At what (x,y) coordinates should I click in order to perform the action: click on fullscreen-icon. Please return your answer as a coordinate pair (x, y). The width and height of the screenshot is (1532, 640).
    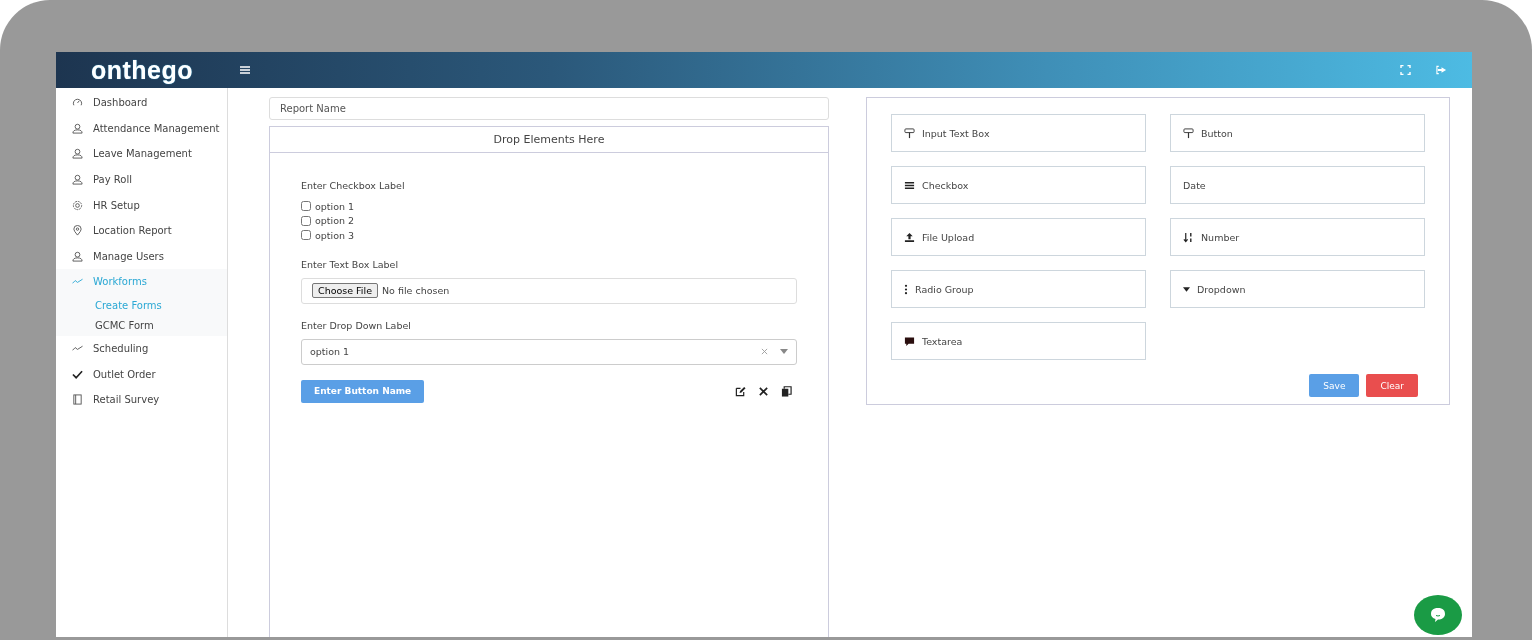
    Looking at the image, I should click on (1405, 70).